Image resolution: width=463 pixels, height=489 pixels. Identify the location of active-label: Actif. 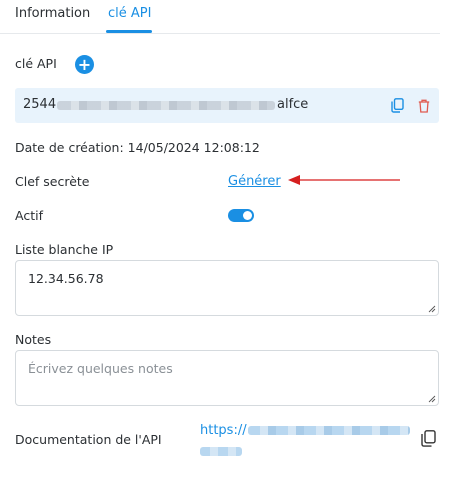
(29, 215).